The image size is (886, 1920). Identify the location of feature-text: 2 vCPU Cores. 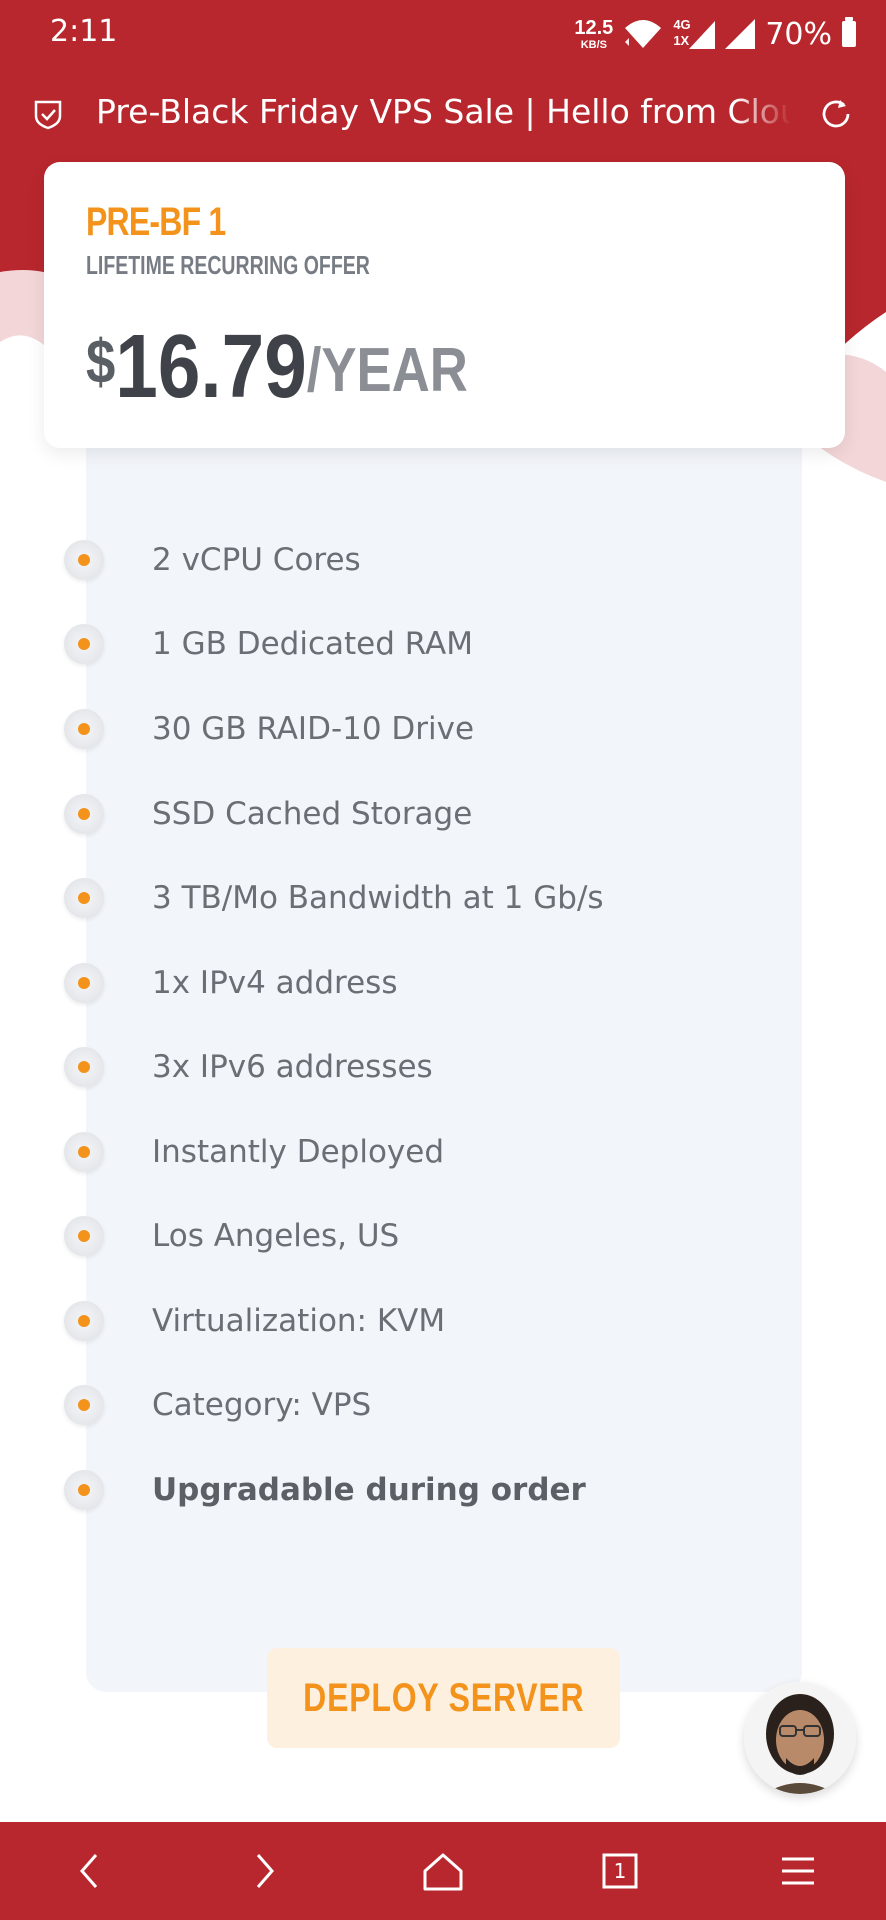
(256, 560).